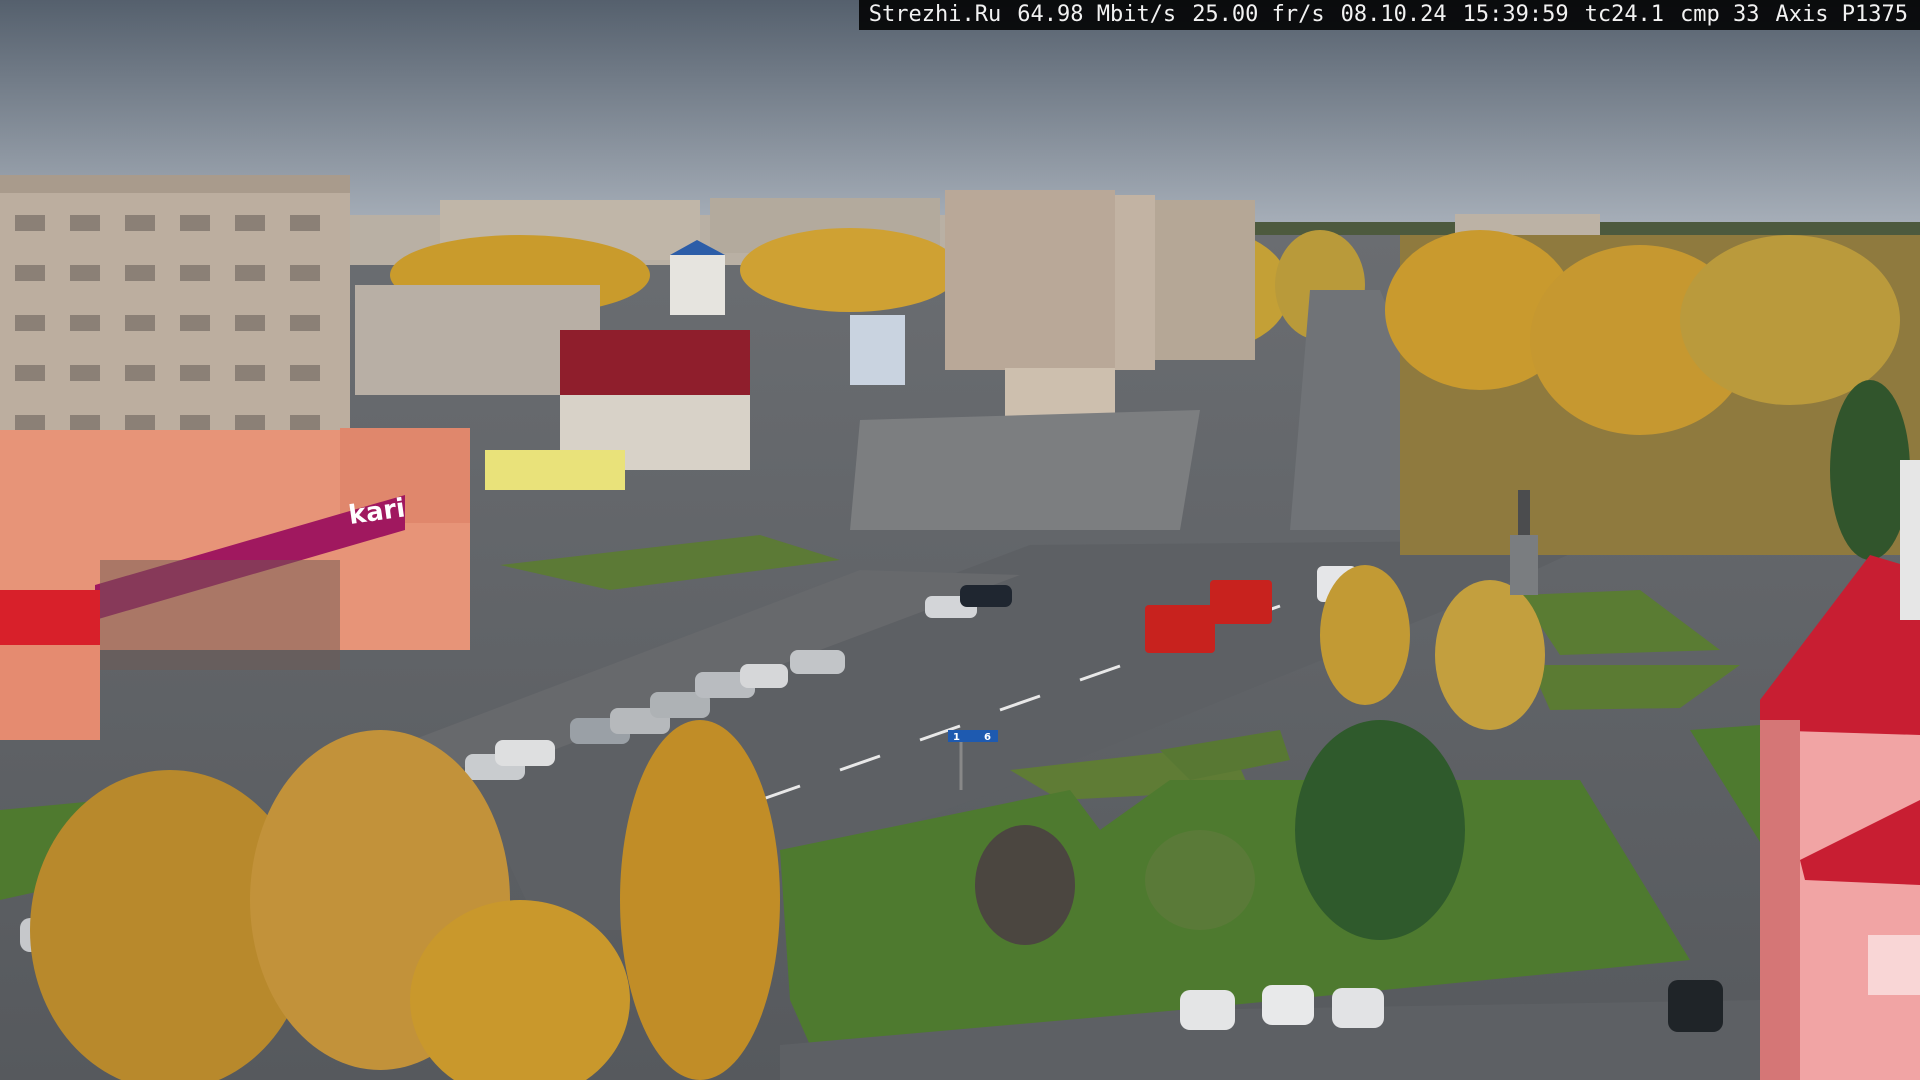 This screenshot has height=1080, width=1920. I want to click on overlay-framerate: 25.00 fr/s, so click(1258, 14).